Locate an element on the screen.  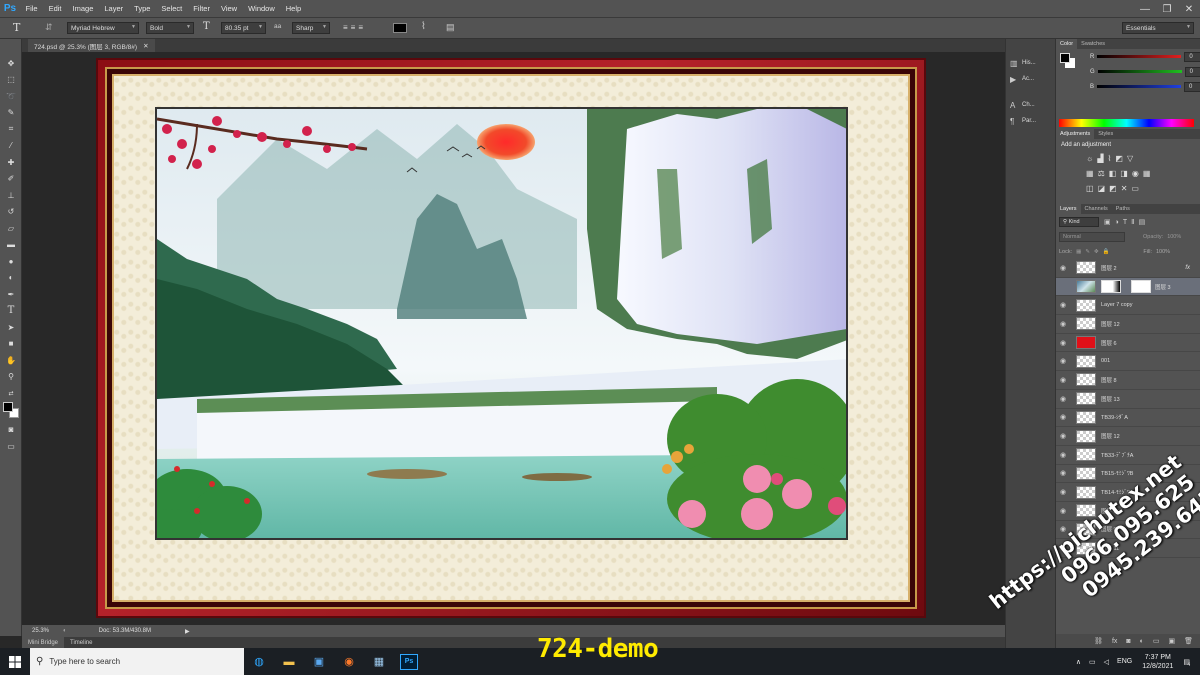
eraser-tool-icon: ▱ is located at coordinates (11, 228).